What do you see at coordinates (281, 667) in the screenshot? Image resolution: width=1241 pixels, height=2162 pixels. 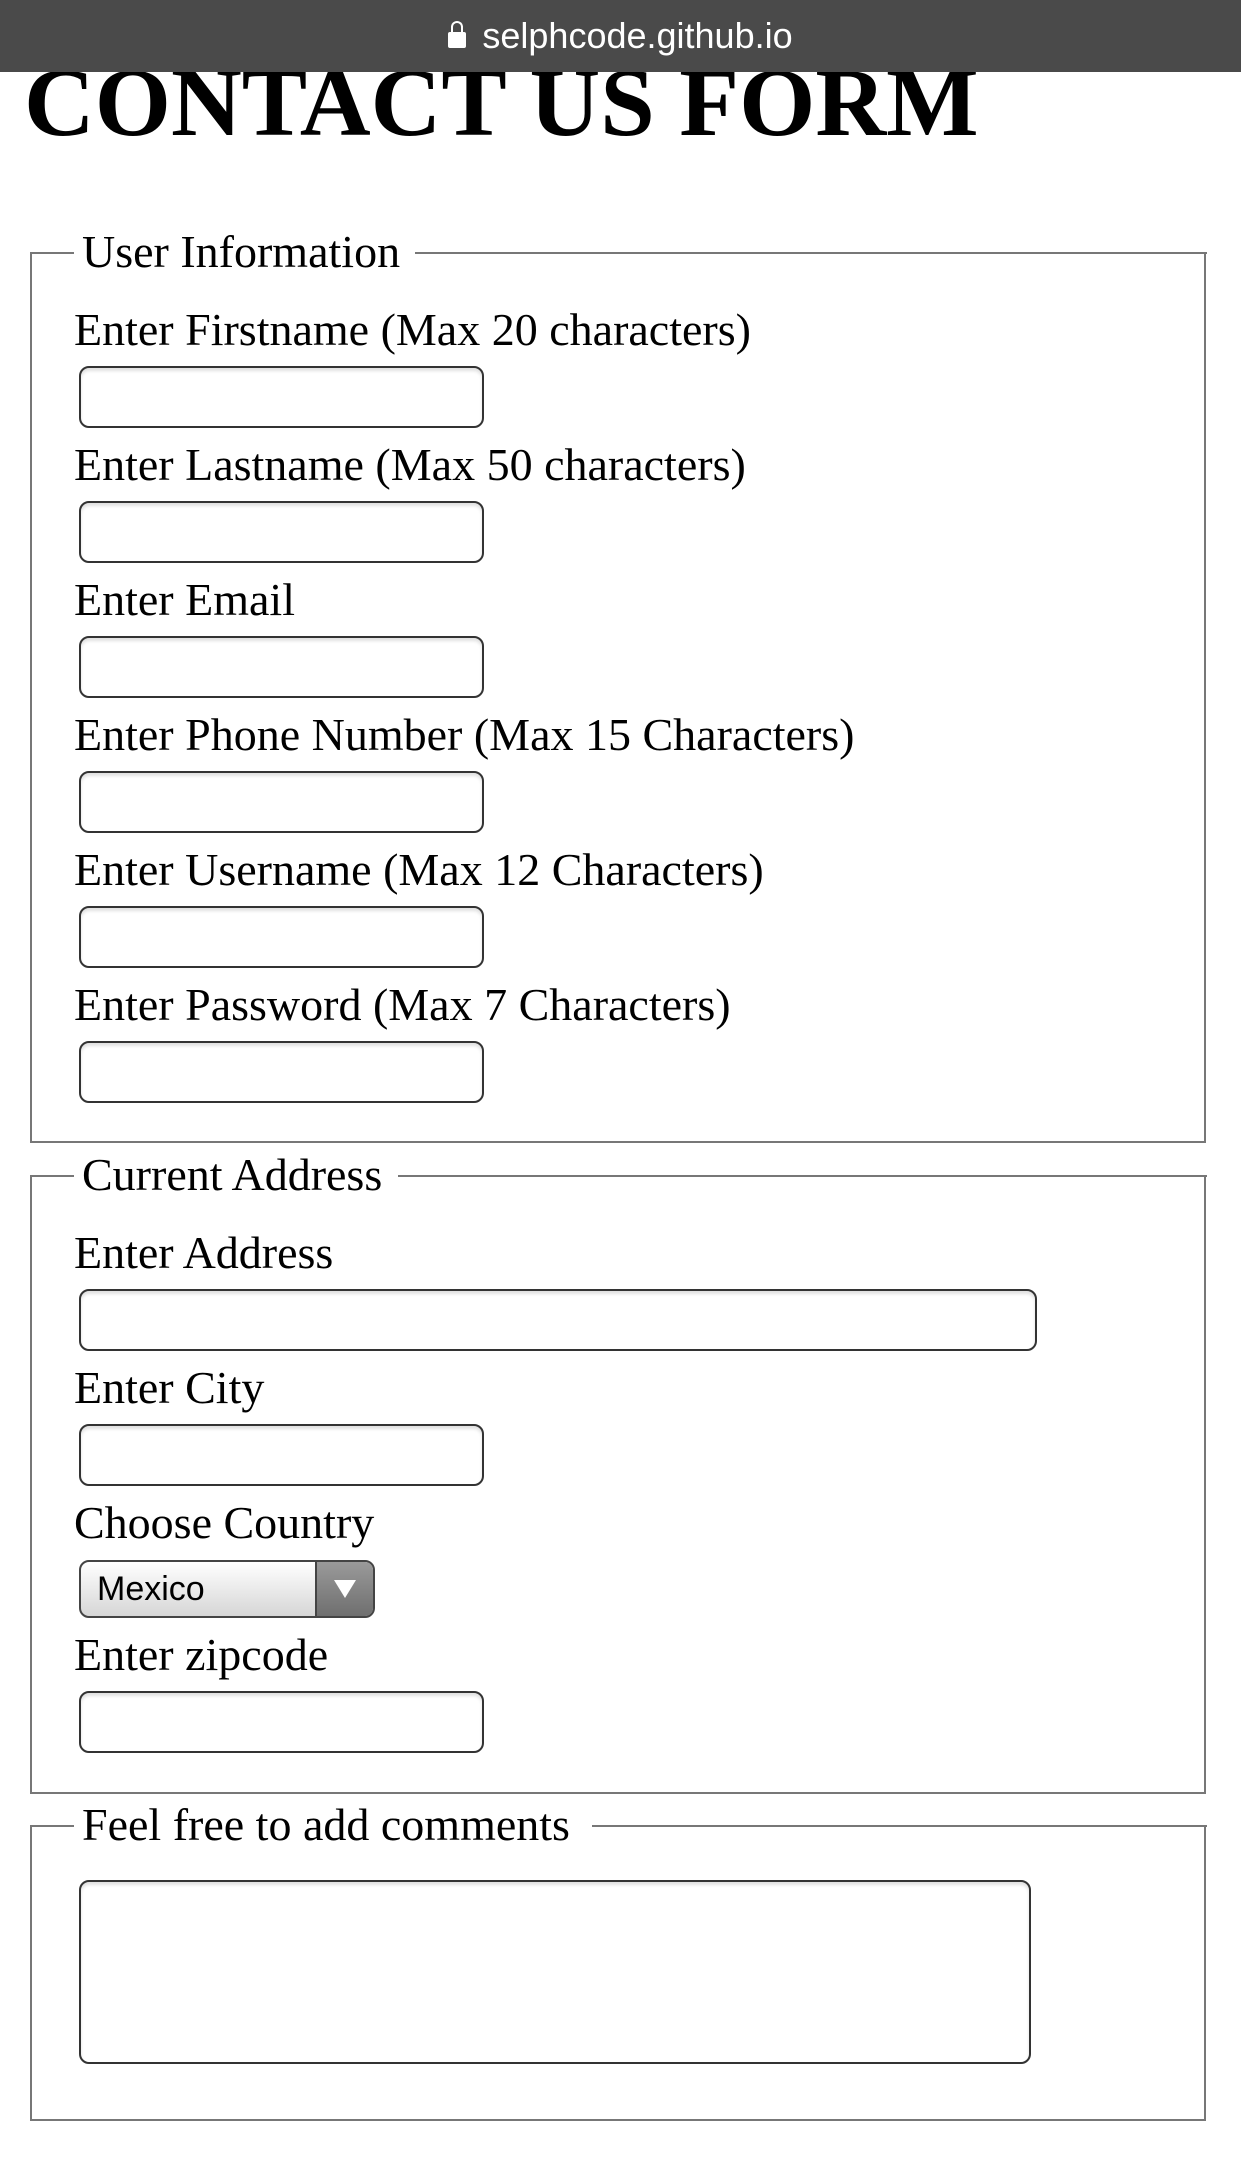 I see `email-input` at bounding box center [281, 667].